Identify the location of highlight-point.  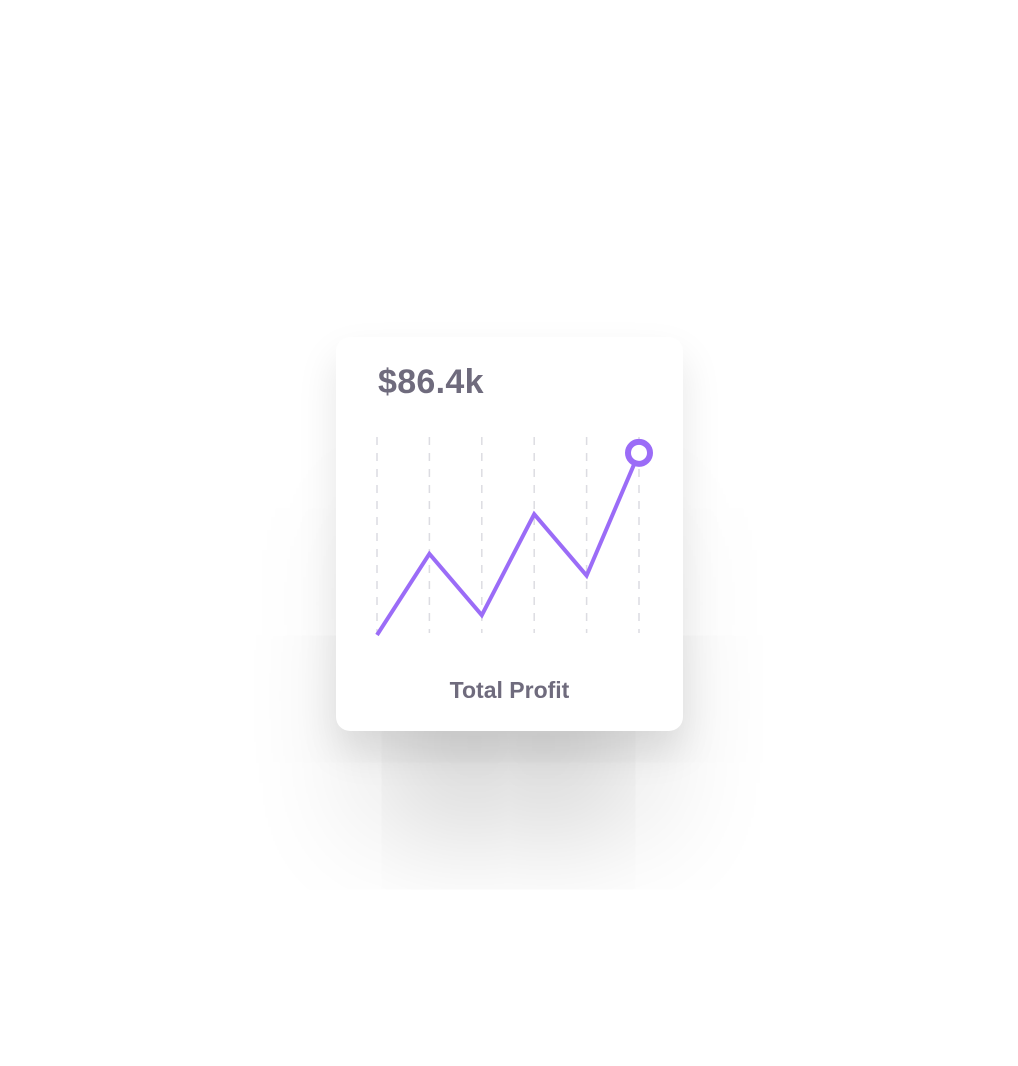
(639, 452).